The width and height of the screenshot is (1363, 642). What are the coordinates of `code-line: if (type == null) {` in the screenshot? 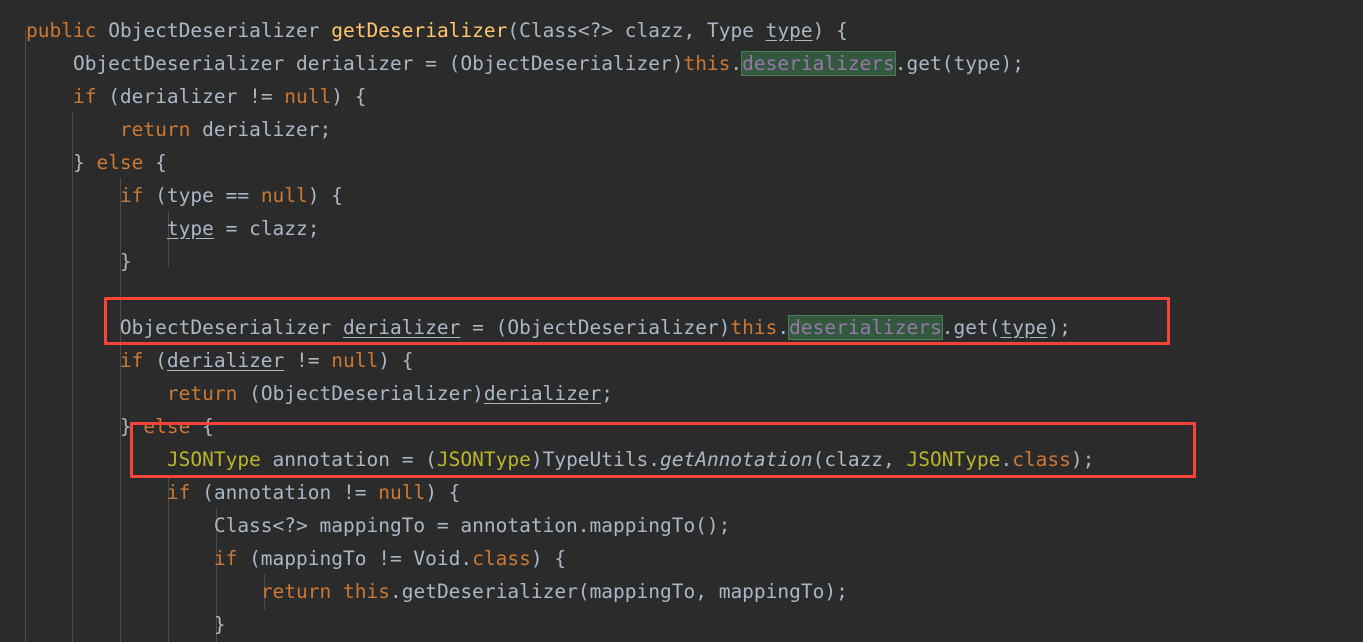 It's located at (681, 195).